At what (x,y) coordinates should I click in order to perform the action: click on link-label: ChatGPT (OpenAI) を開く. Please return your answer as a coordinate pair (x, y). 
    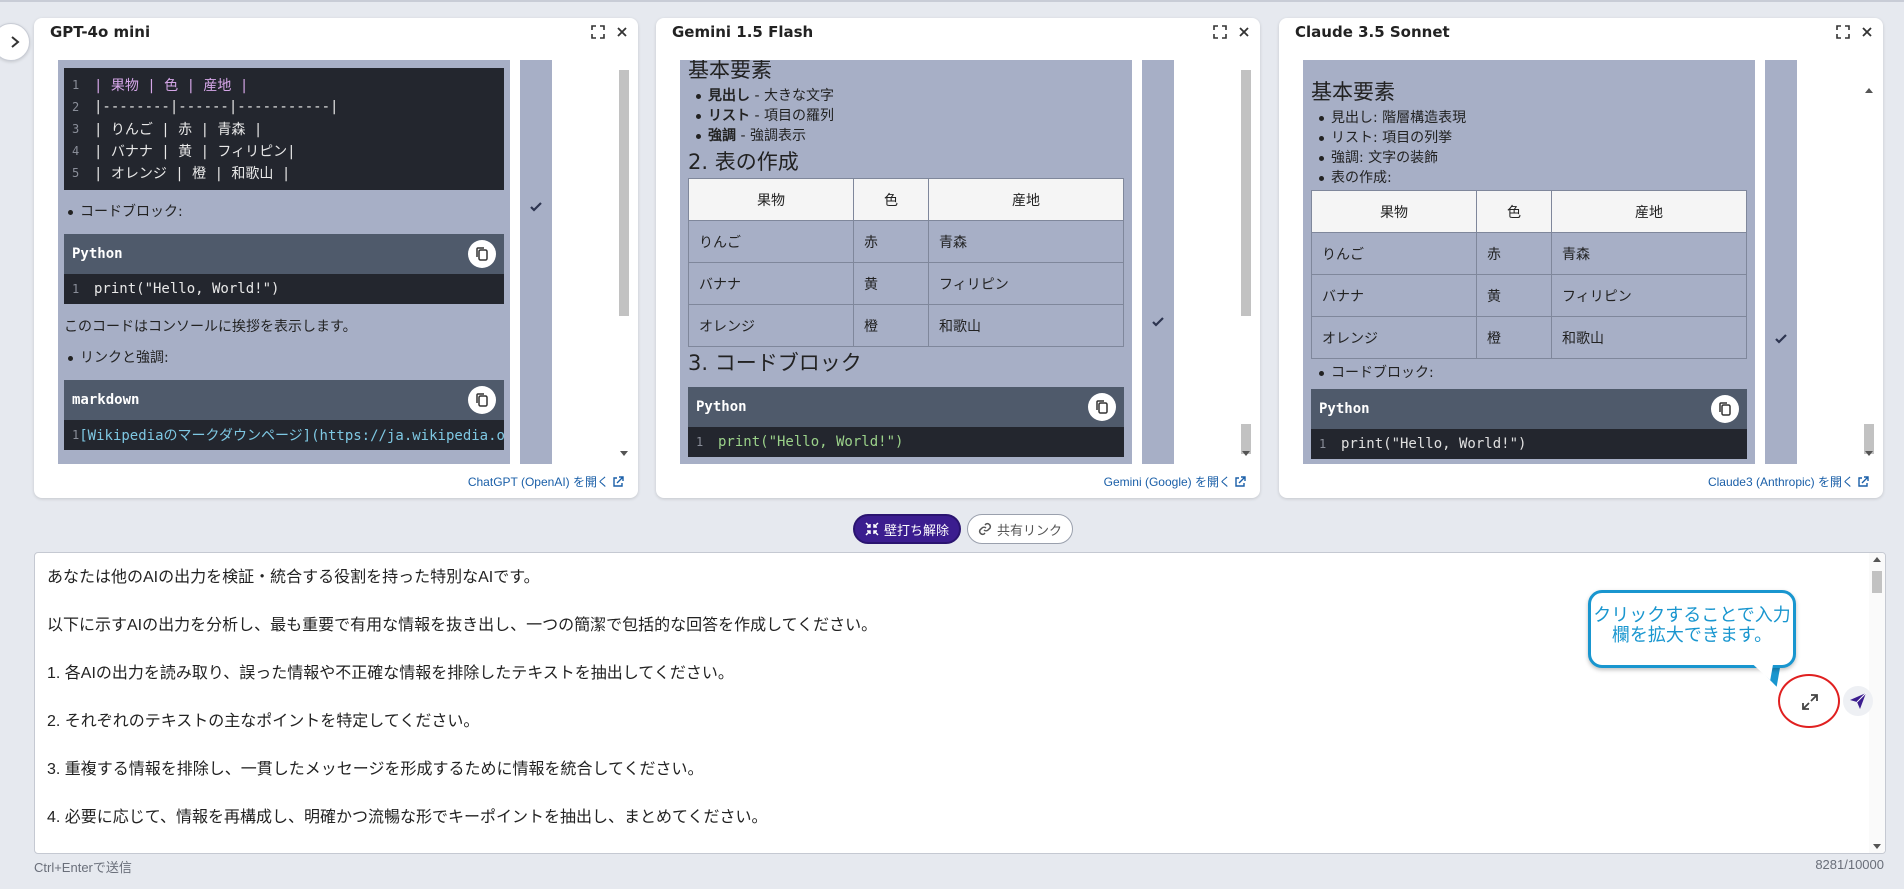
    Looking at the image, I should click on (538, 482).